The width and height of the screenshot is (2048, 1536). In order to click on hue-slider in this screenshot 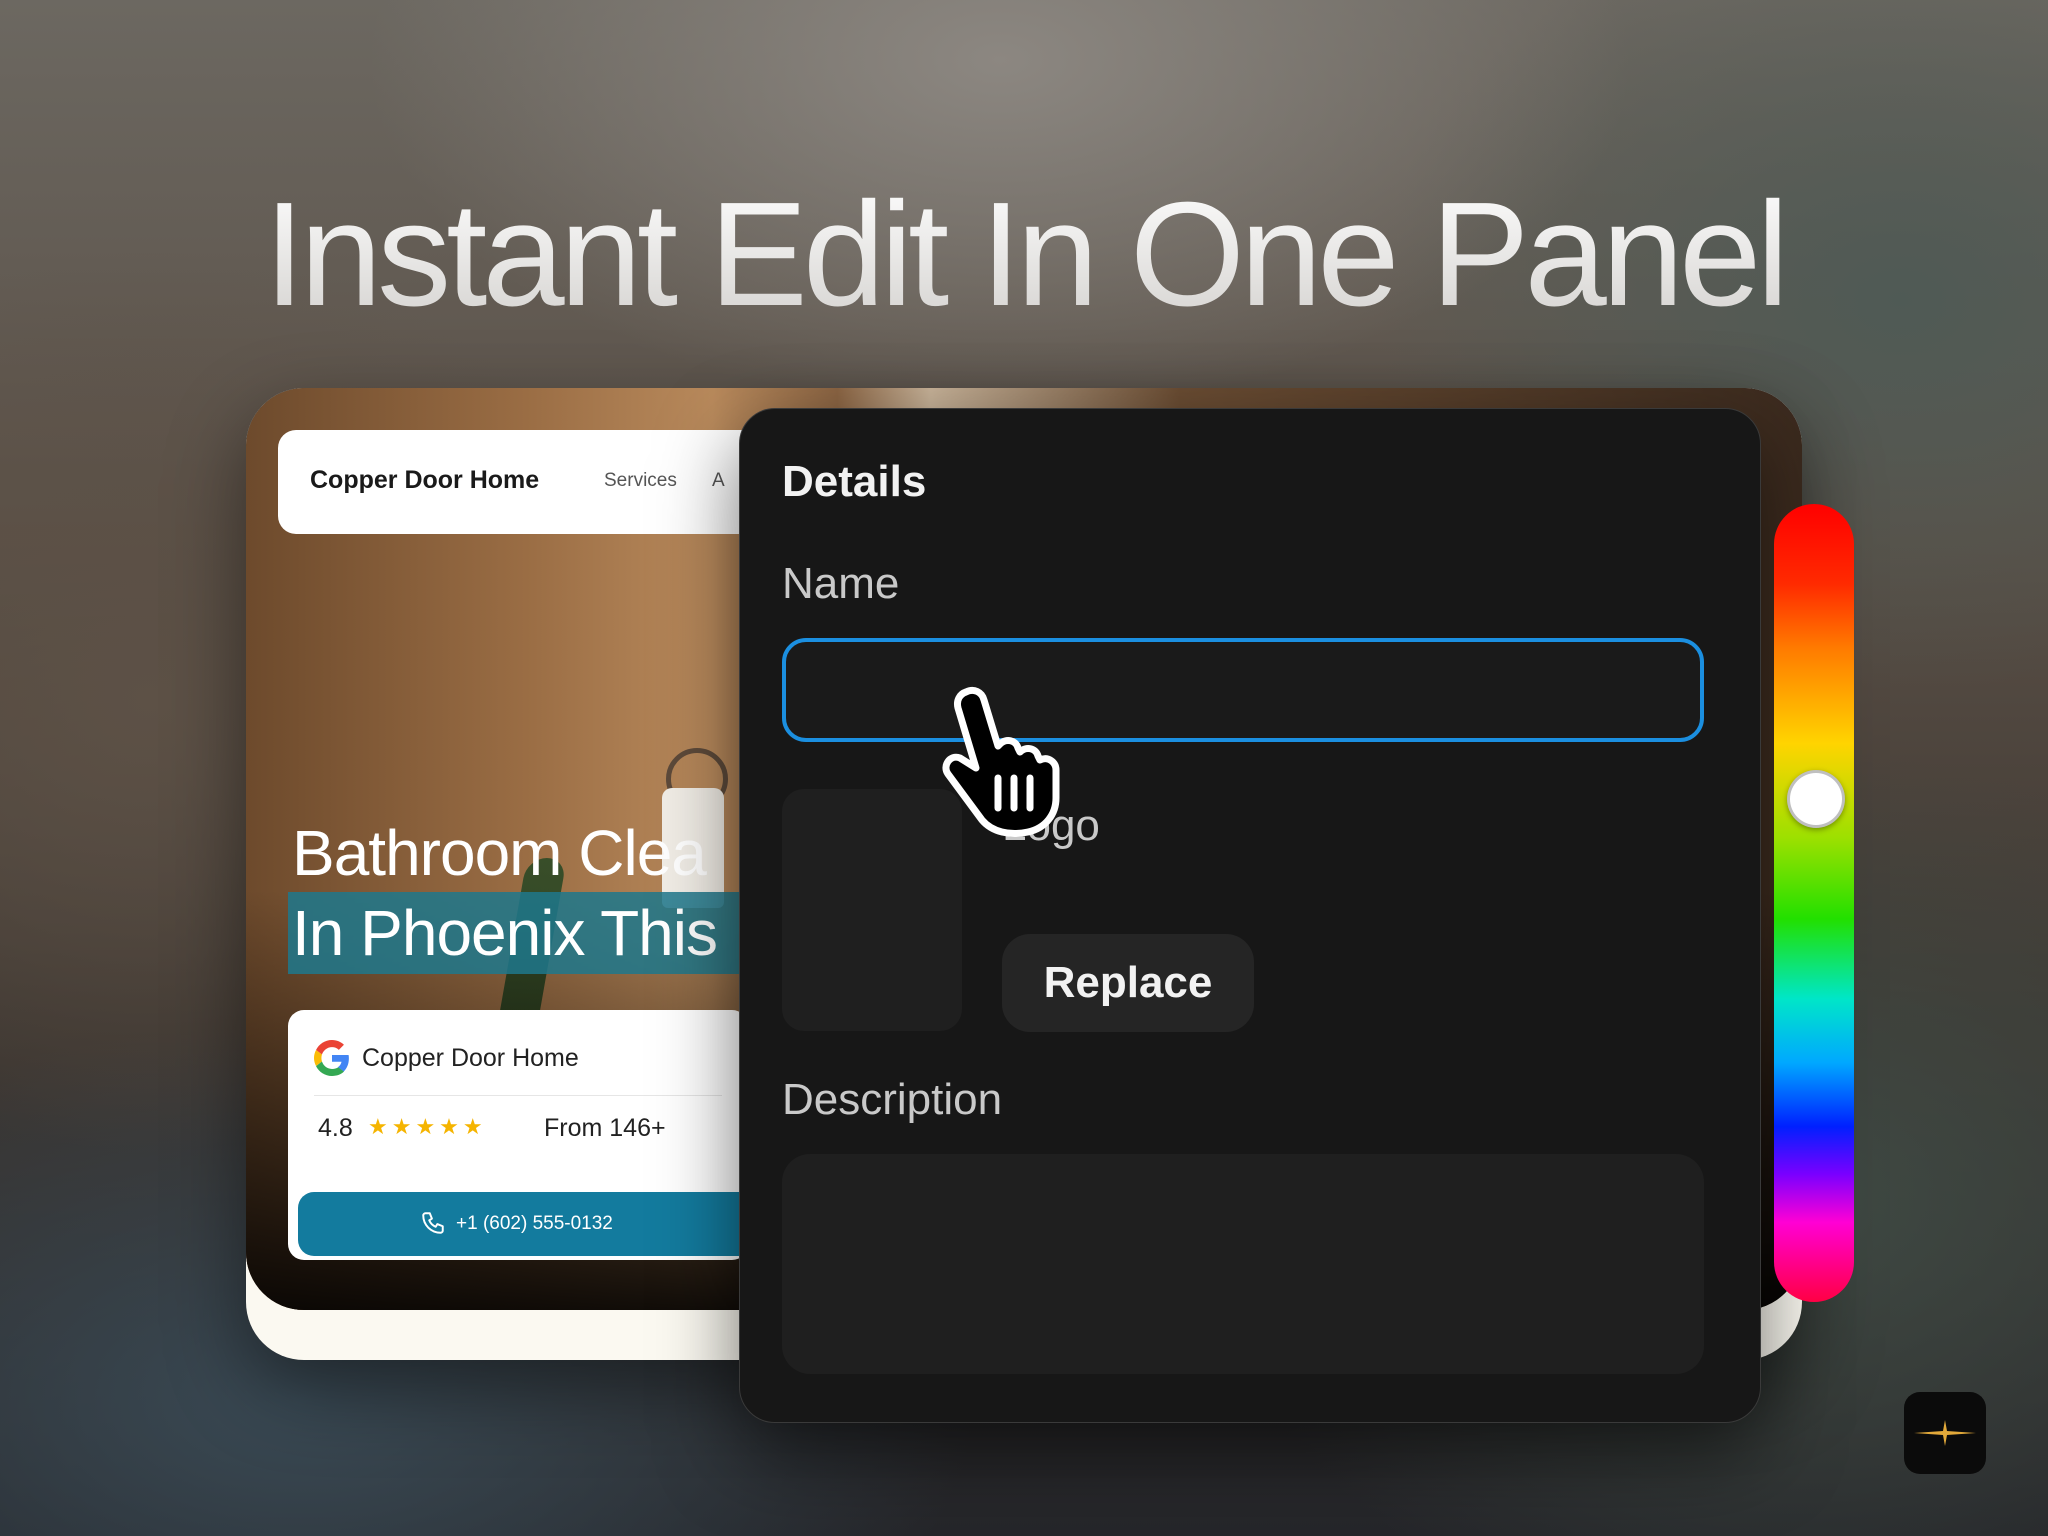, I will do `click(1814, 903)`.